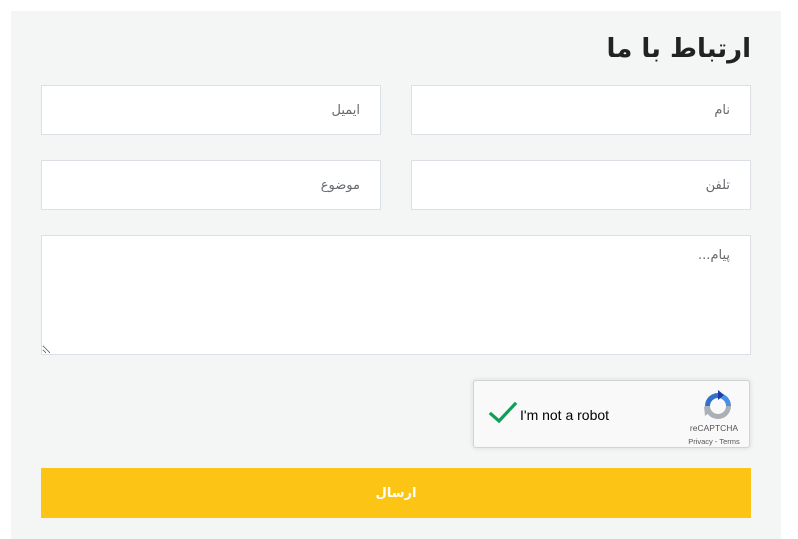  Describe the element at coordinates (700, 441) in the screenshot. I see `recaptcha-privacy-link: Privacy` at that location.